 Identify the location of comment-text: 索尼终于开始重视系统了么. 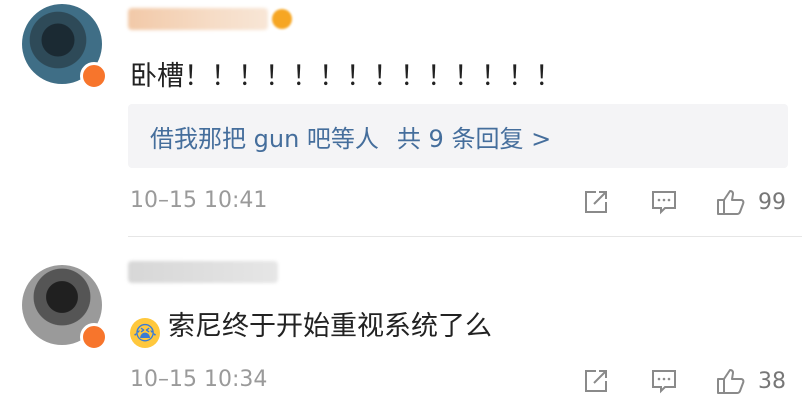
(330, 326).